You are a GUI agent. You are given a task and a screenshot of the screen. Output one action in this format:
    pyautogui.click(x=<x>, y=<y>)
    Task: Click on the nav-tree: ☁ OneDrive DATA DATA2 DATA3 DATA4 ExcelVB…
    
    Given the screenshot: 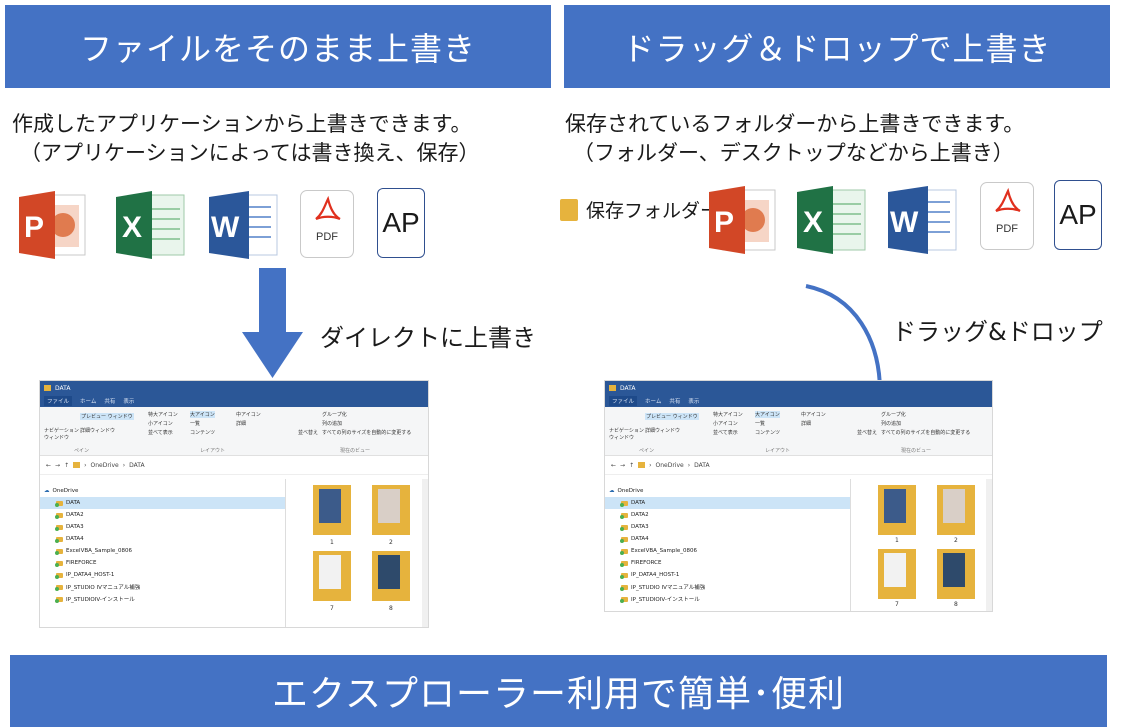 What is the action you would take?
    pyautogui.click(x=728, y=545)
    